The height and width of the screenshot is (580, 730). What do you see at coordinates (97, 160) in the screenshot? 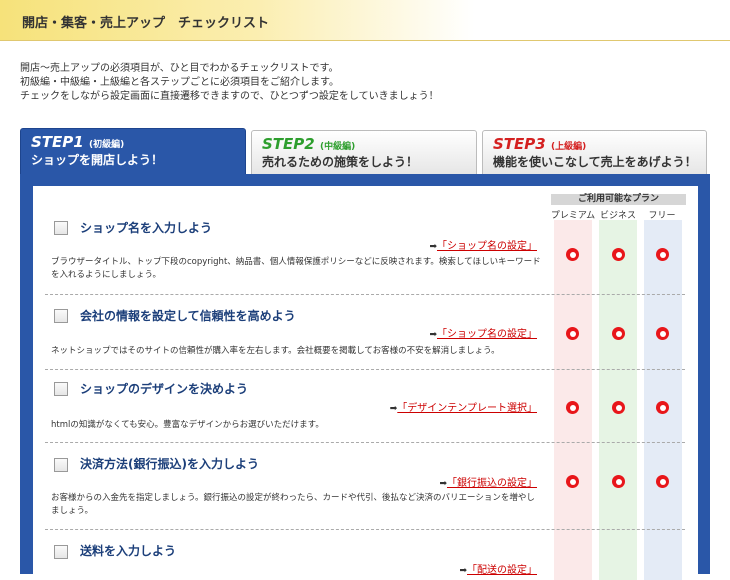
I see `tab-text: ショップを開店しよう！` at bounding box center [97, 160].